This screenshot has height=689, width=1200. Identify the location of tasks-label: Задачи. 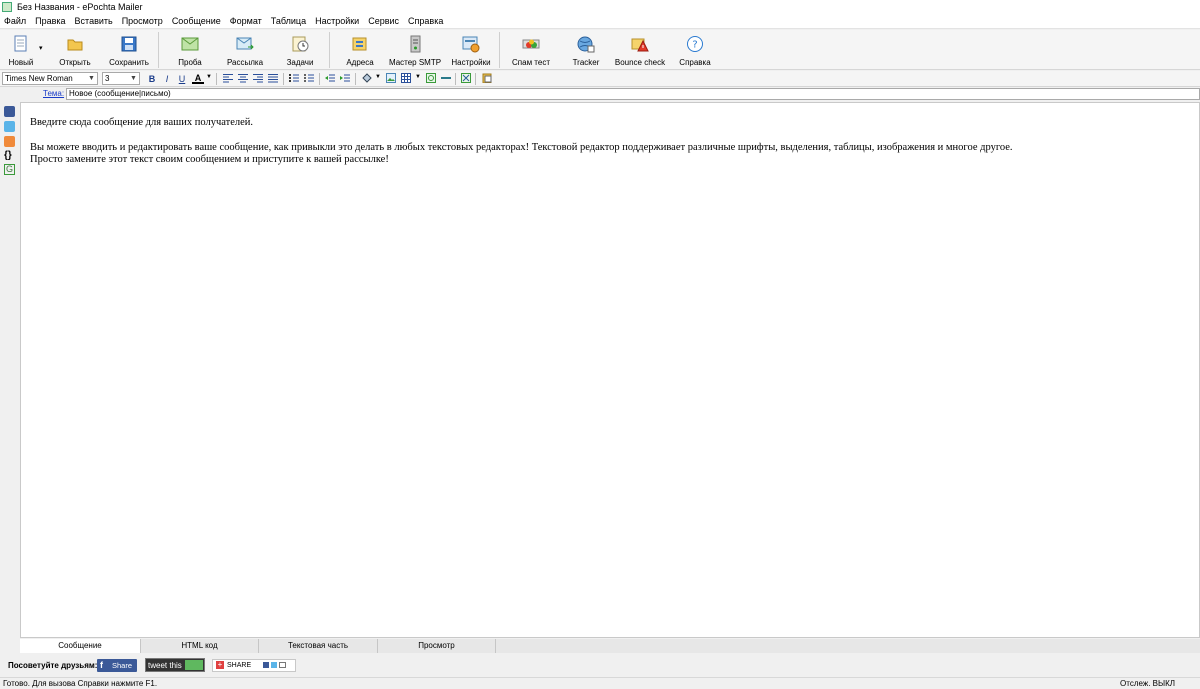
(300, 62).